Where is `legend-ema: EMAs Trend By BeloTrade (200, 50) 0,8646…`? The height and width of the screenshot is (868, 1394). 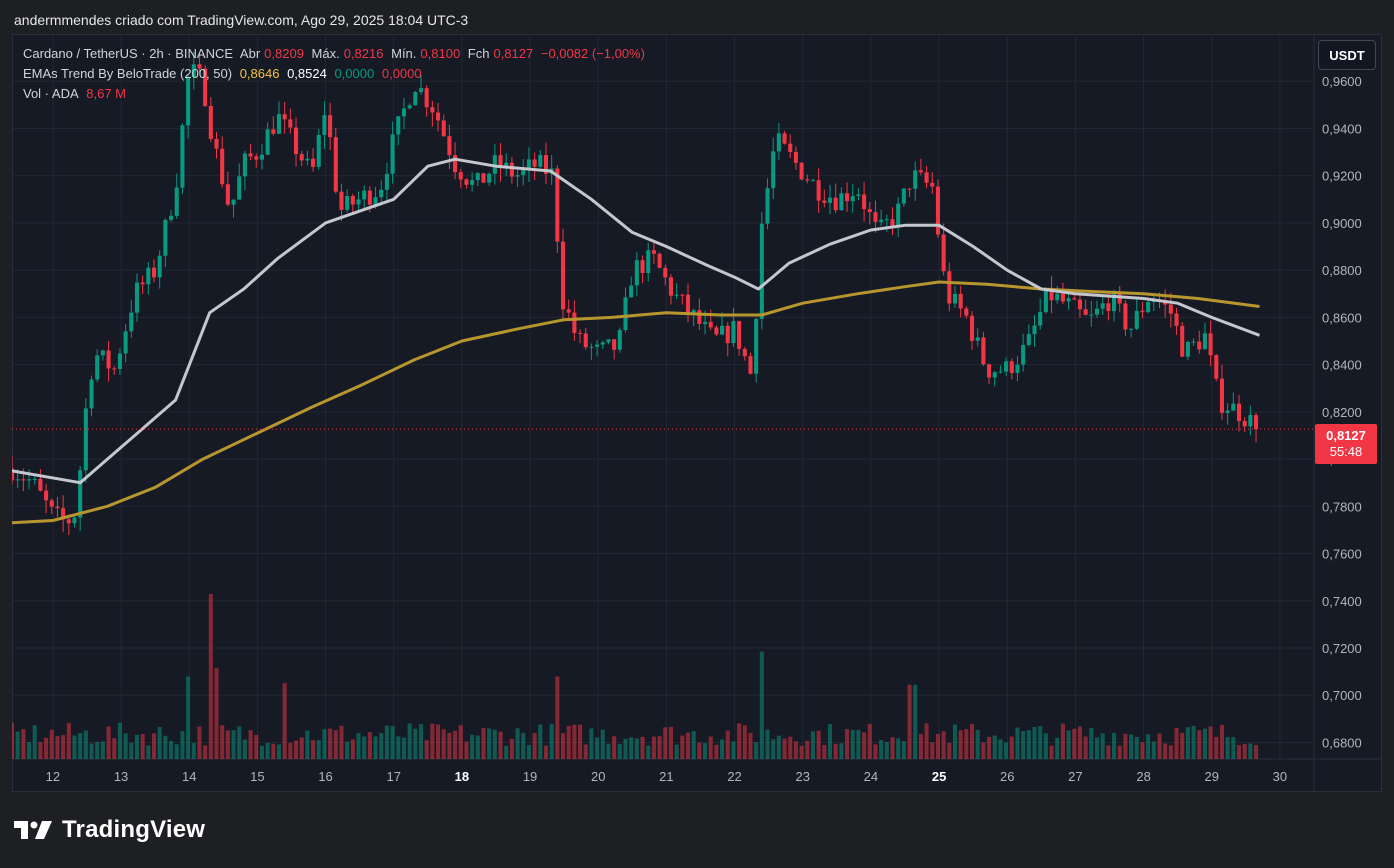 legend-ema: EMAs Trend By BeloTrade (200, 50) 0,8646… is located at coordinates (224, 74).